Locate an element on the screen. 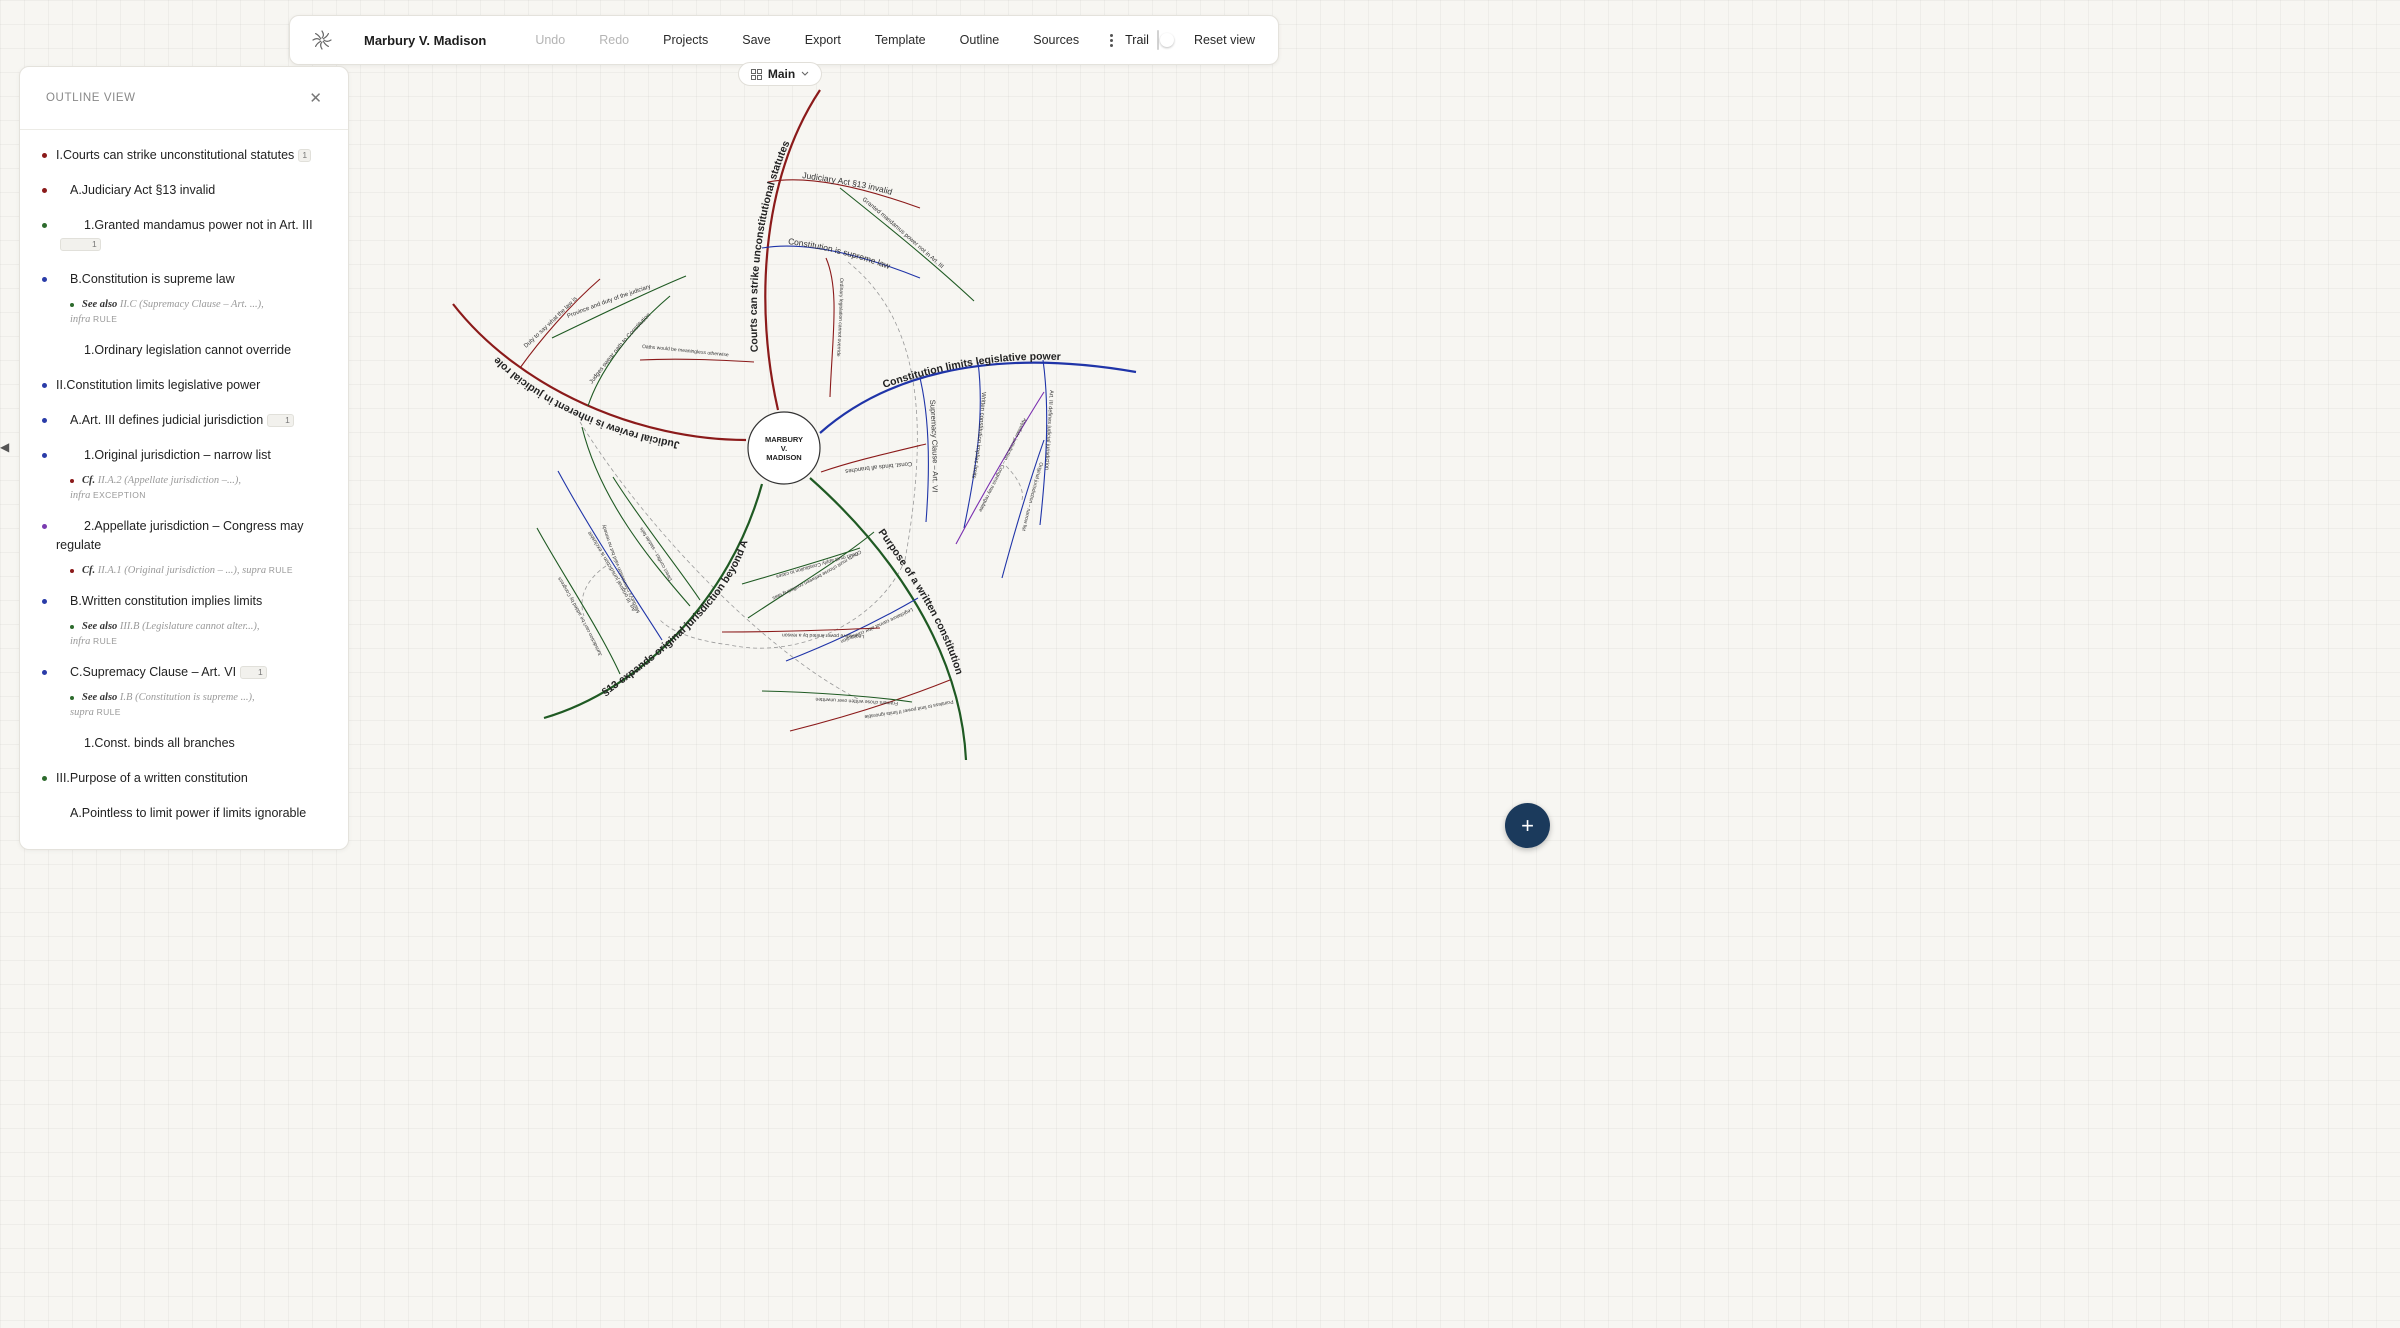 This screenshot has width=2400, height=1328. save-button: Save is located at coordinates (756, 40).